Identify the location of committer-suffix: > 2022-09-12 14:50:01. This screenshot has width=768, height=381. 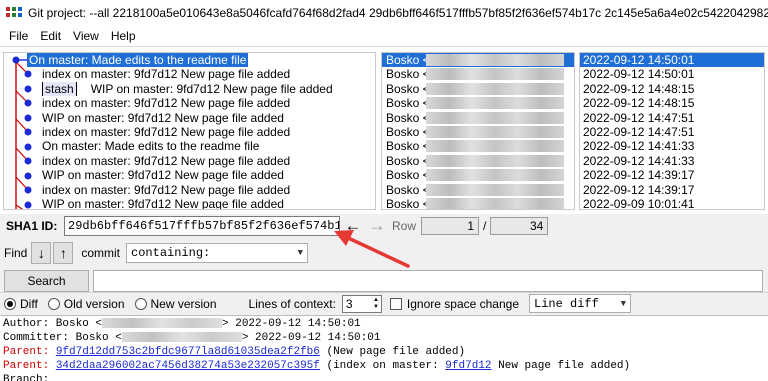
(311, 338).